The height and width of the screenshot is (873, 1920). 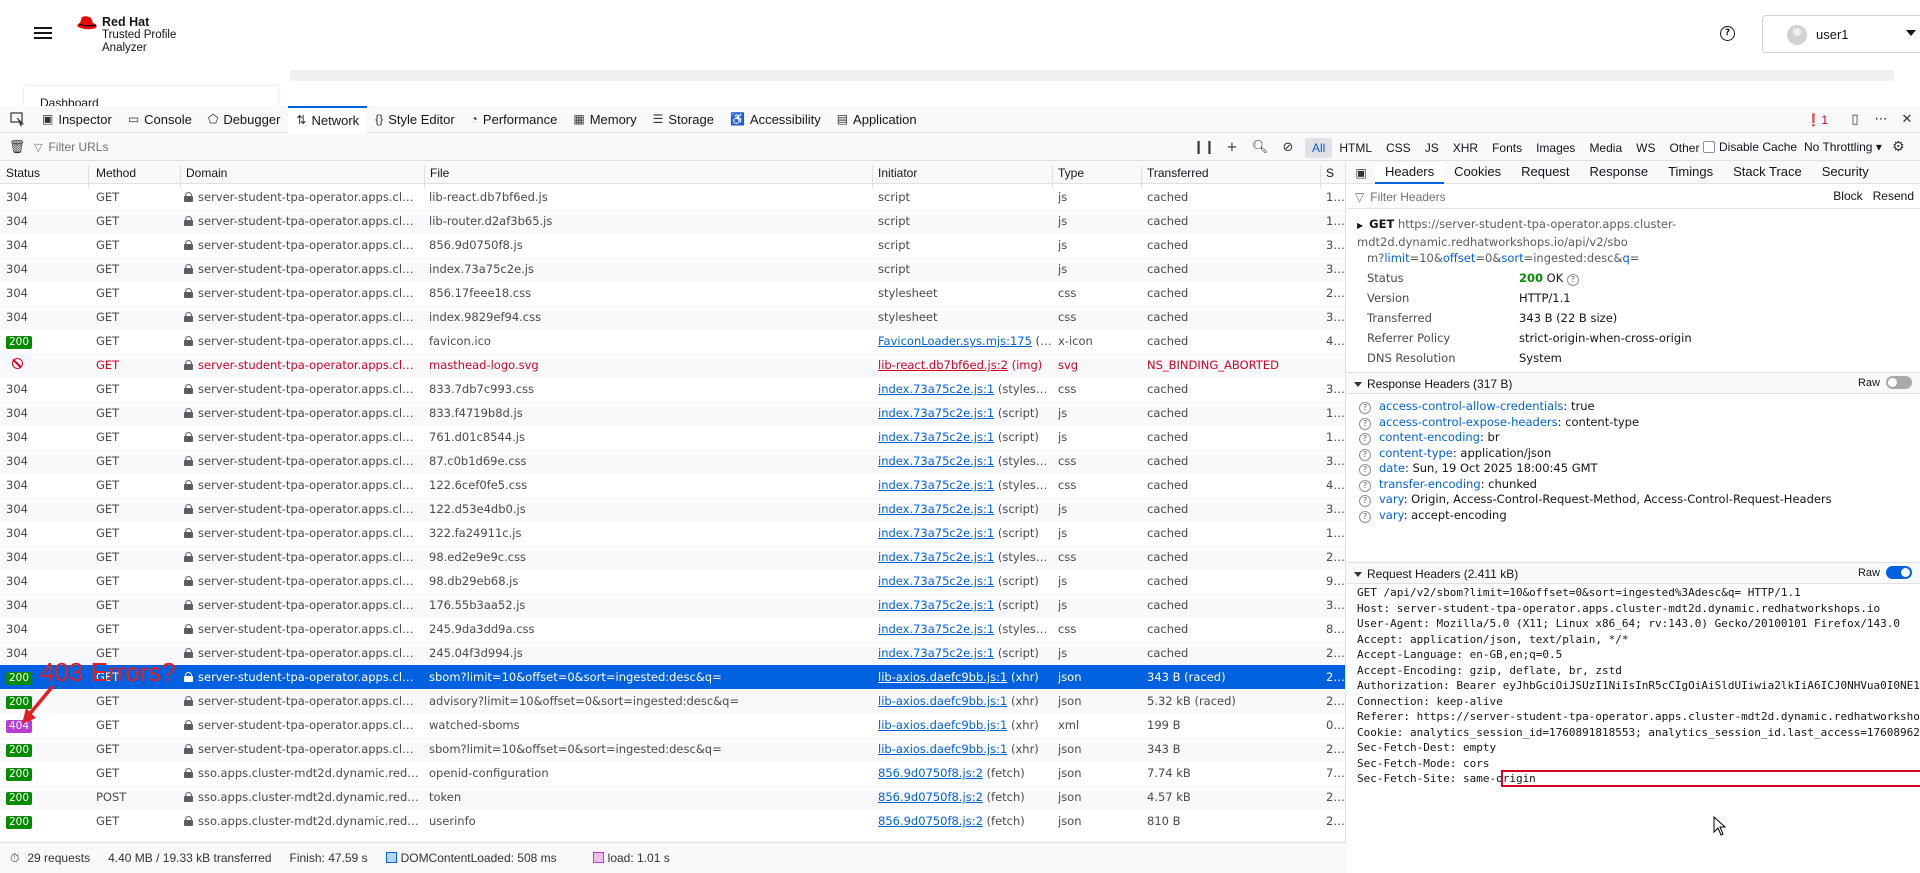 What do you see at coordinates (1633, 573) in the screenshot?
I see `request-headers-section: Request Headers (2.411 kB) Raw` at bounding box center [1633, 573].